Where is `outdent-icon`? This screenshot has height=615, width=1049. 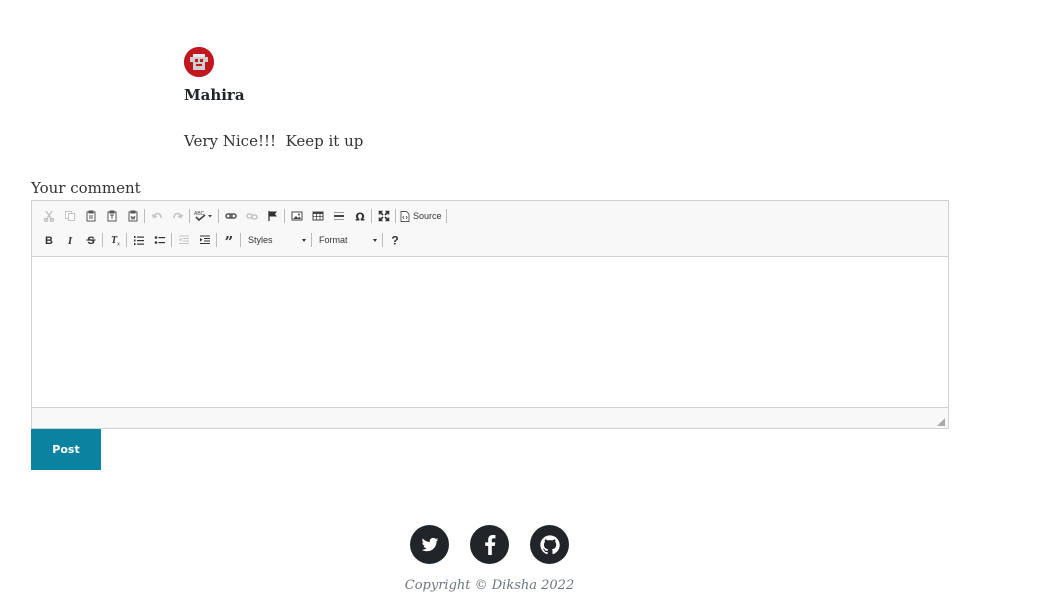
outdent-icon is located at coordinates (183, 240).